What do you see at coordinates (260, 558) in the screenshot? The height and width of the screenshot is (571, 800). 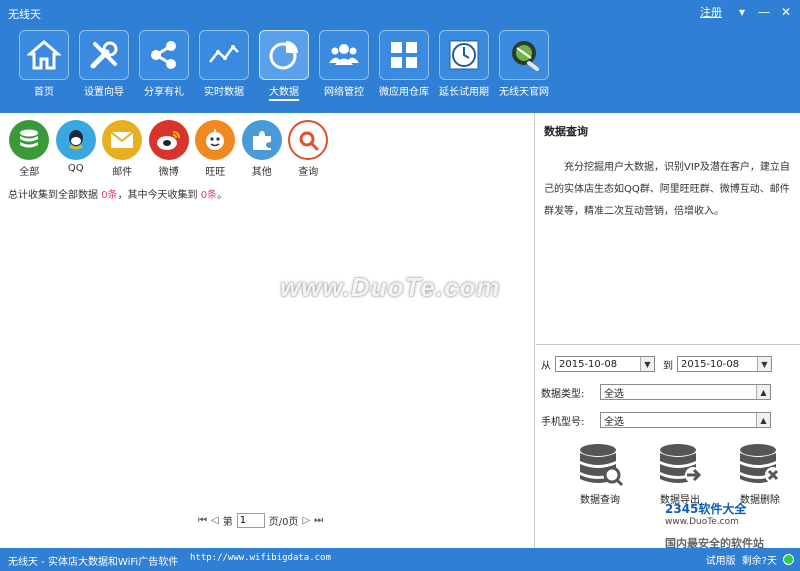 I see `status-url: http://www.wifibigdata.com` at bounding box center [260, 558].